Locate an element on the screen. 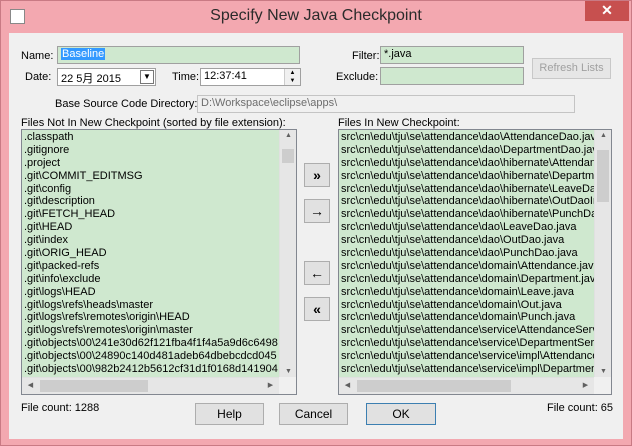 This screenshot has width=632, height=446. date-label: Date: is located at coordinates (38, 77).